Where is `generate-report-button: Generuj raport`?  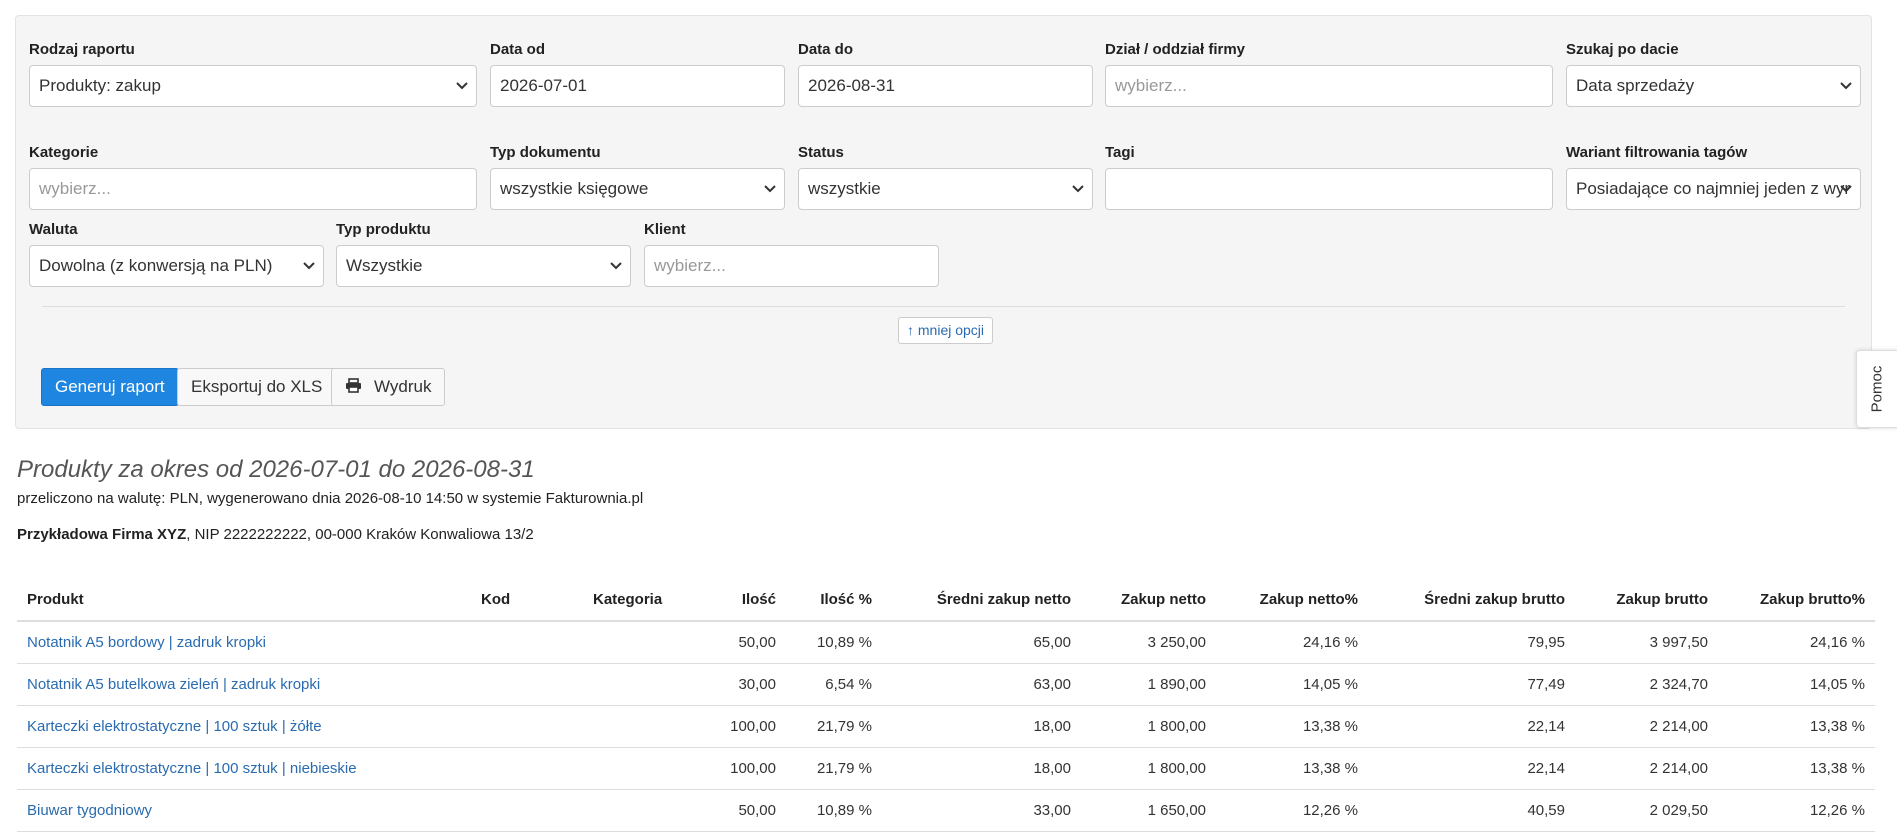 generate-report-button: Generuj raport is located at coordinates (110, 387).